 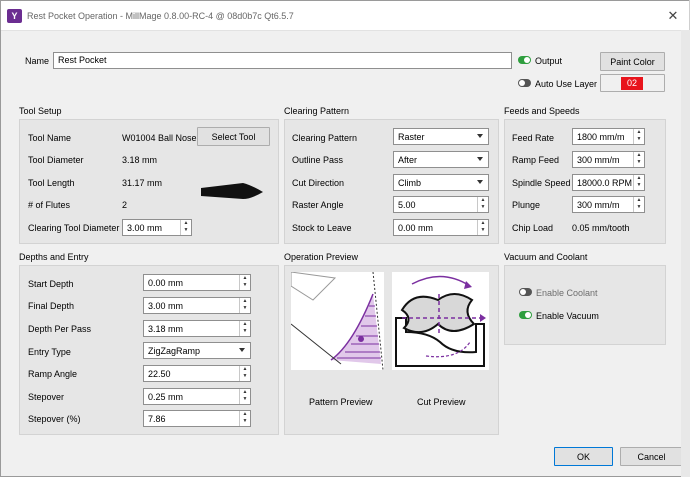 What do you see at coordinates (322, 228) in the screenshot?
I see `stock-to-leave-label: Stock to Leave` at bounding box center [322, 228].